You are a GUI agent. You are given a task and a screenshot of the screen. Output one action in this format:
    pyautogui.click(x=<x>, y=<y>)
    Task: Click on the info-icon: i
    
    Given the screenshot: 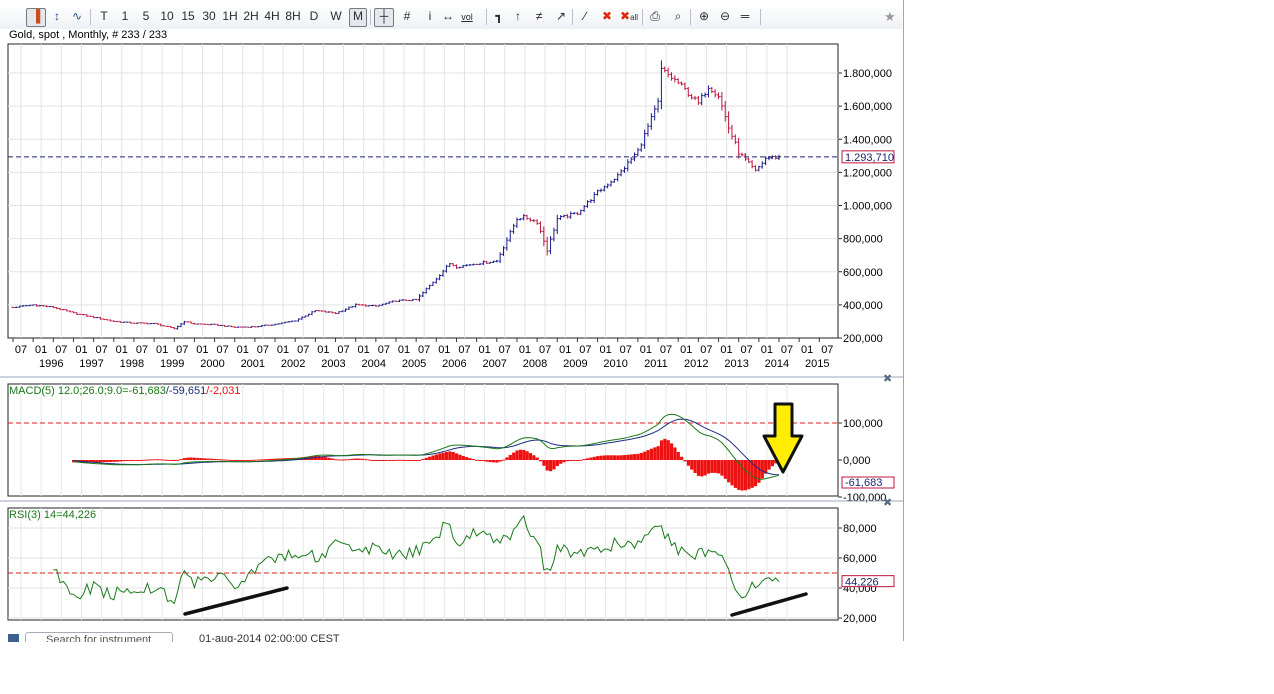 What is the action you would take?
    pyautogui.click(x=430, y=16)
    